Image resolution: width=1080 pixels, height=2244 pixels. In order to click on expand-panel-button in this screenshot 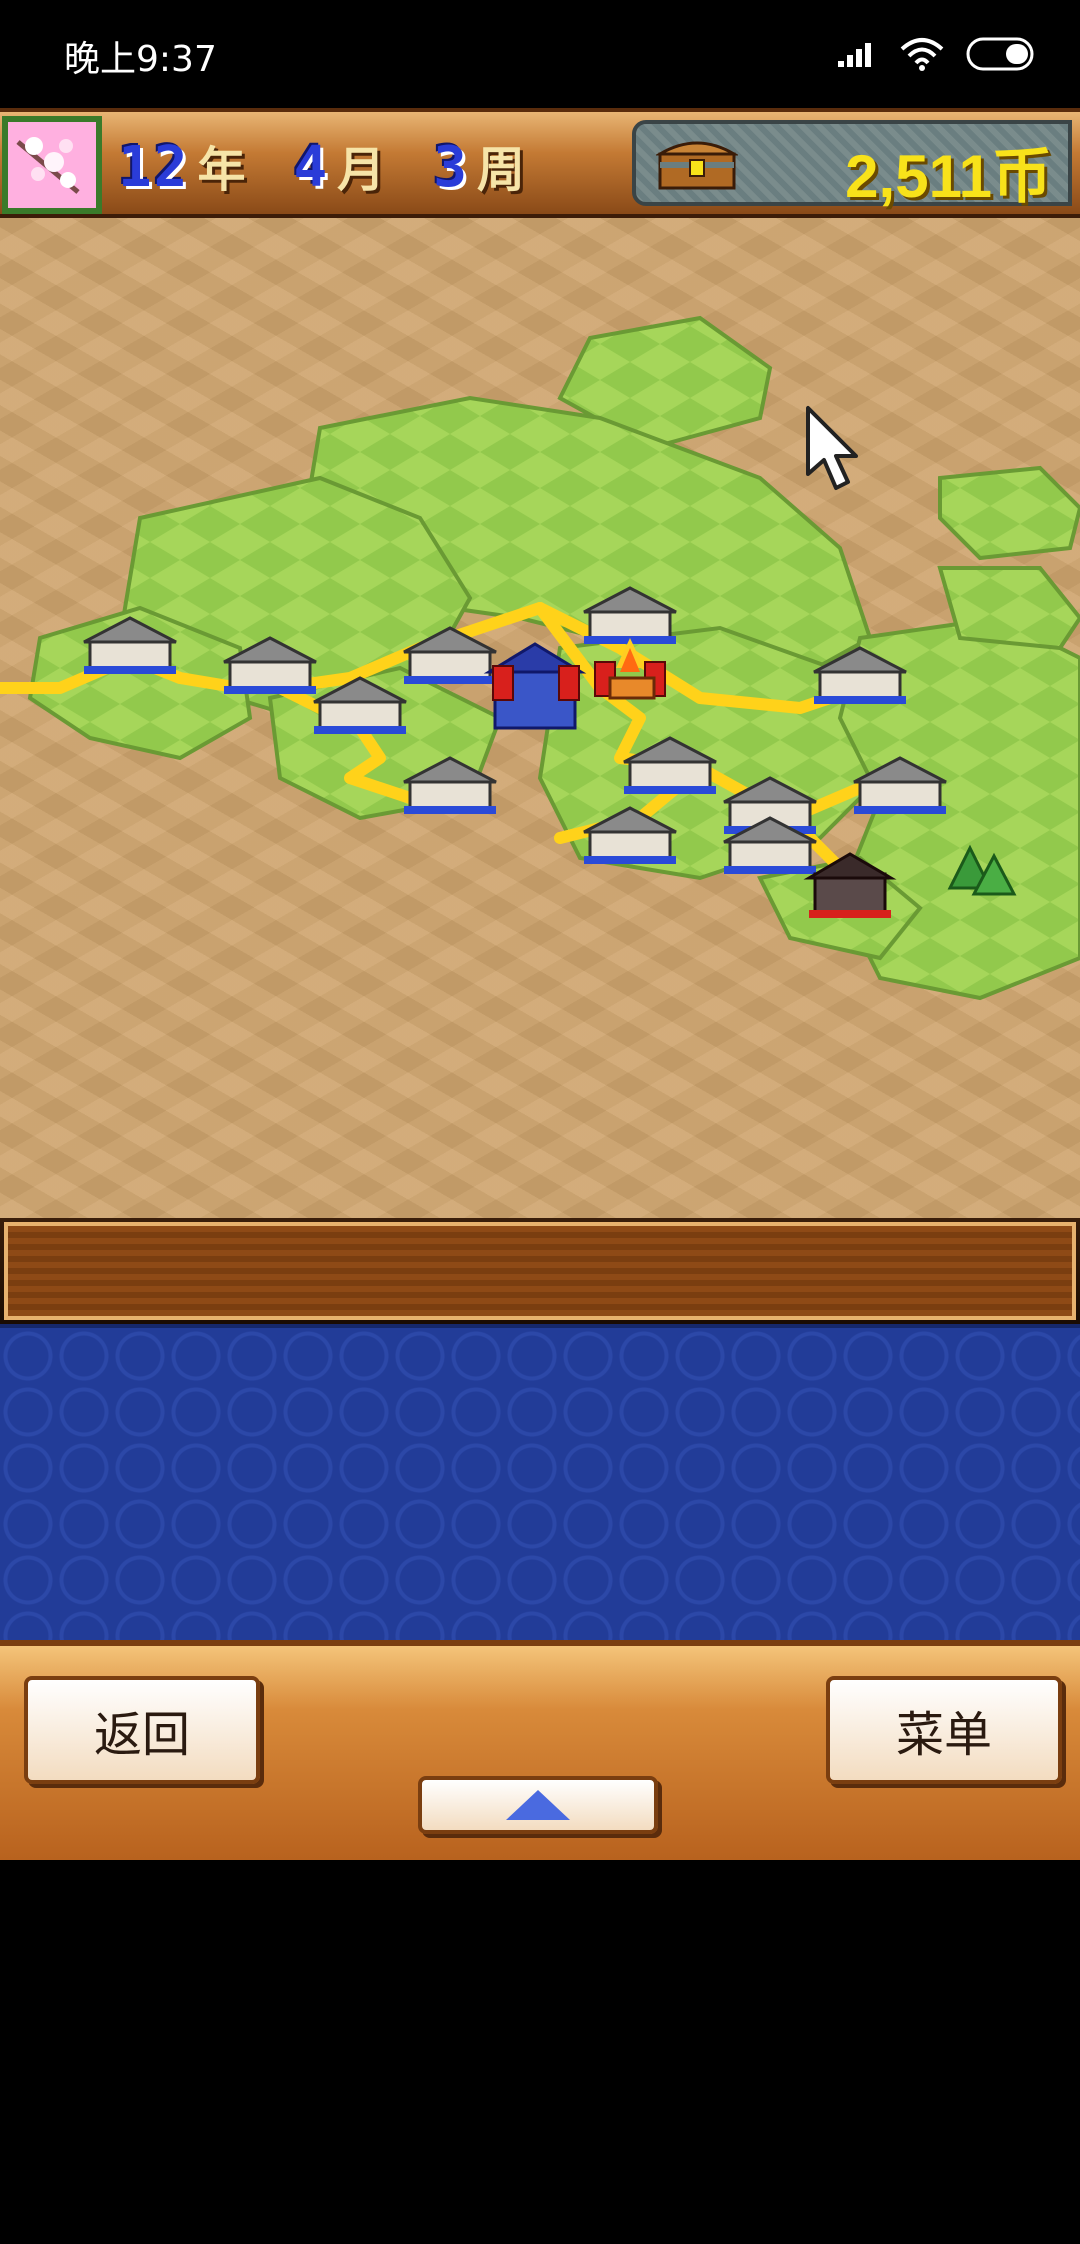, I will do `click(538, 1805)`.